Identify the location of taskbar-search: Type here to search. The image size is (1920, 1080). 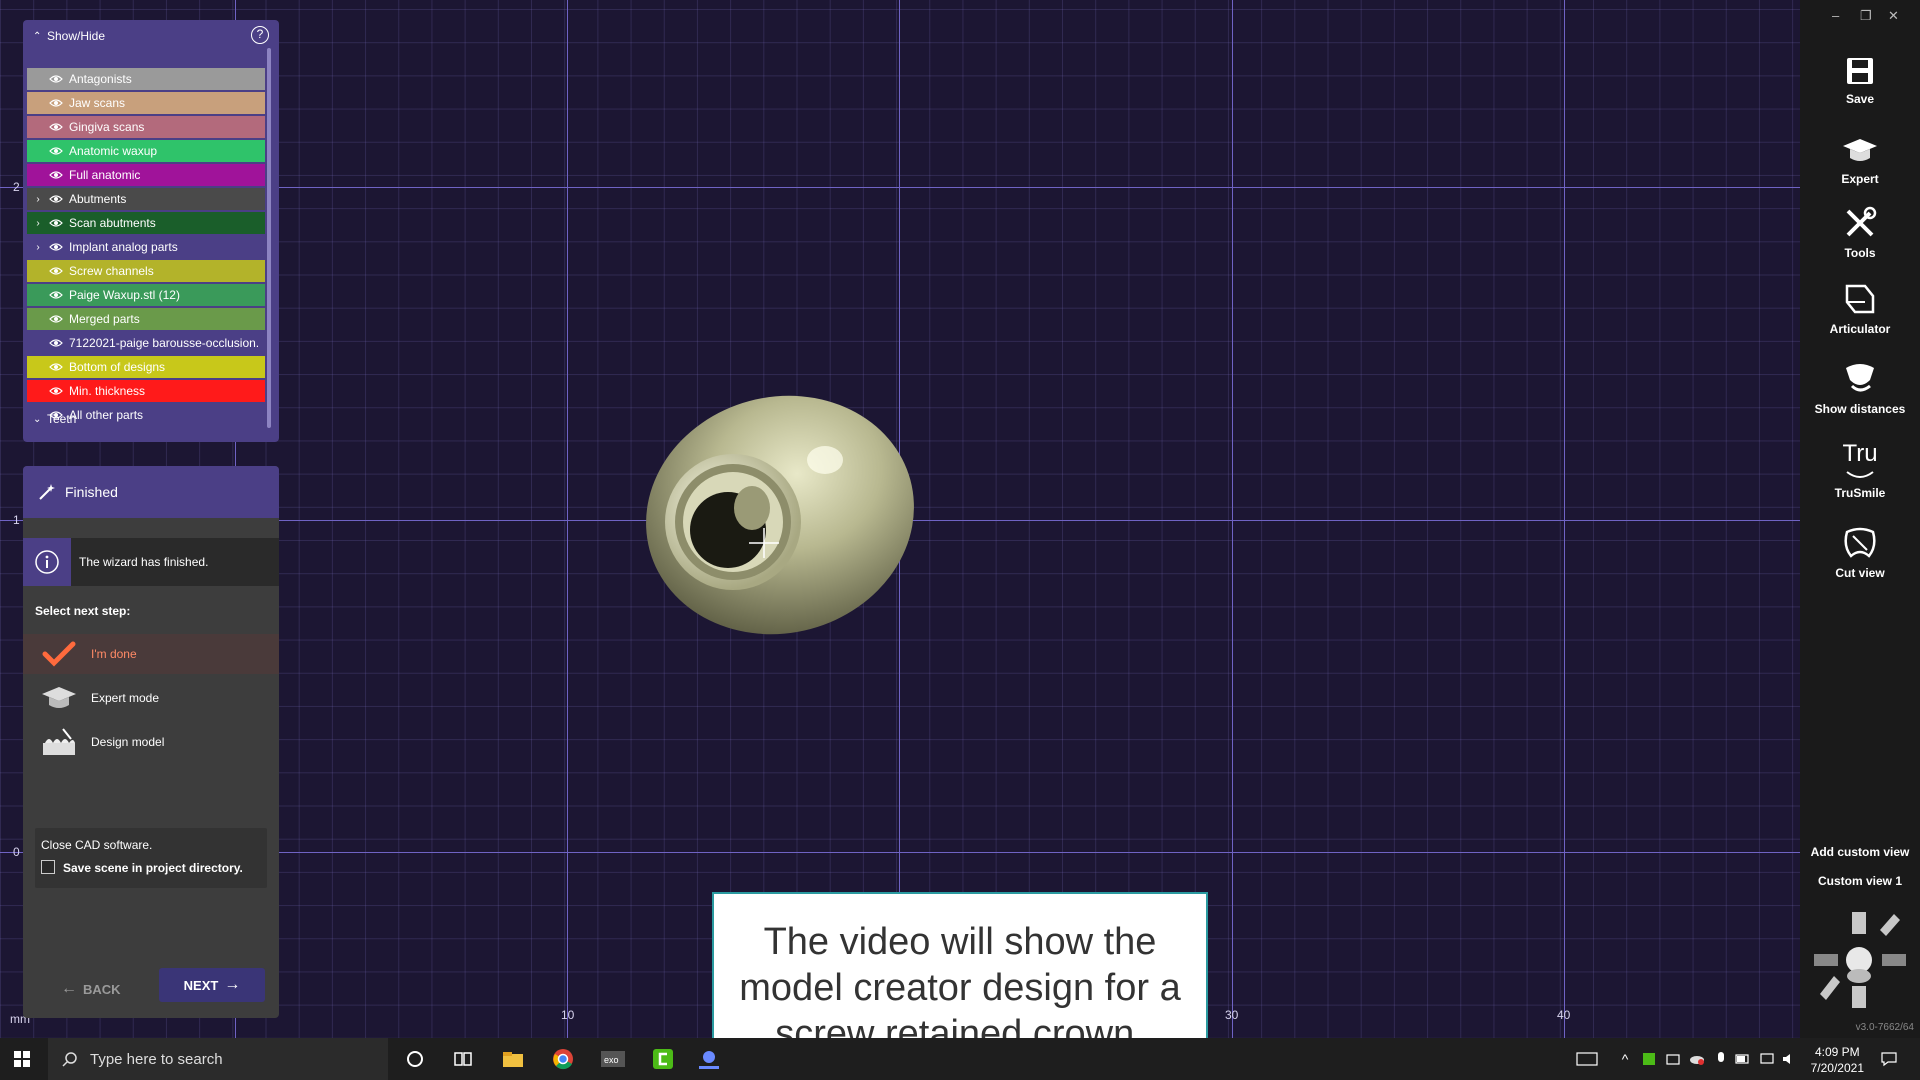
(218, 1059).